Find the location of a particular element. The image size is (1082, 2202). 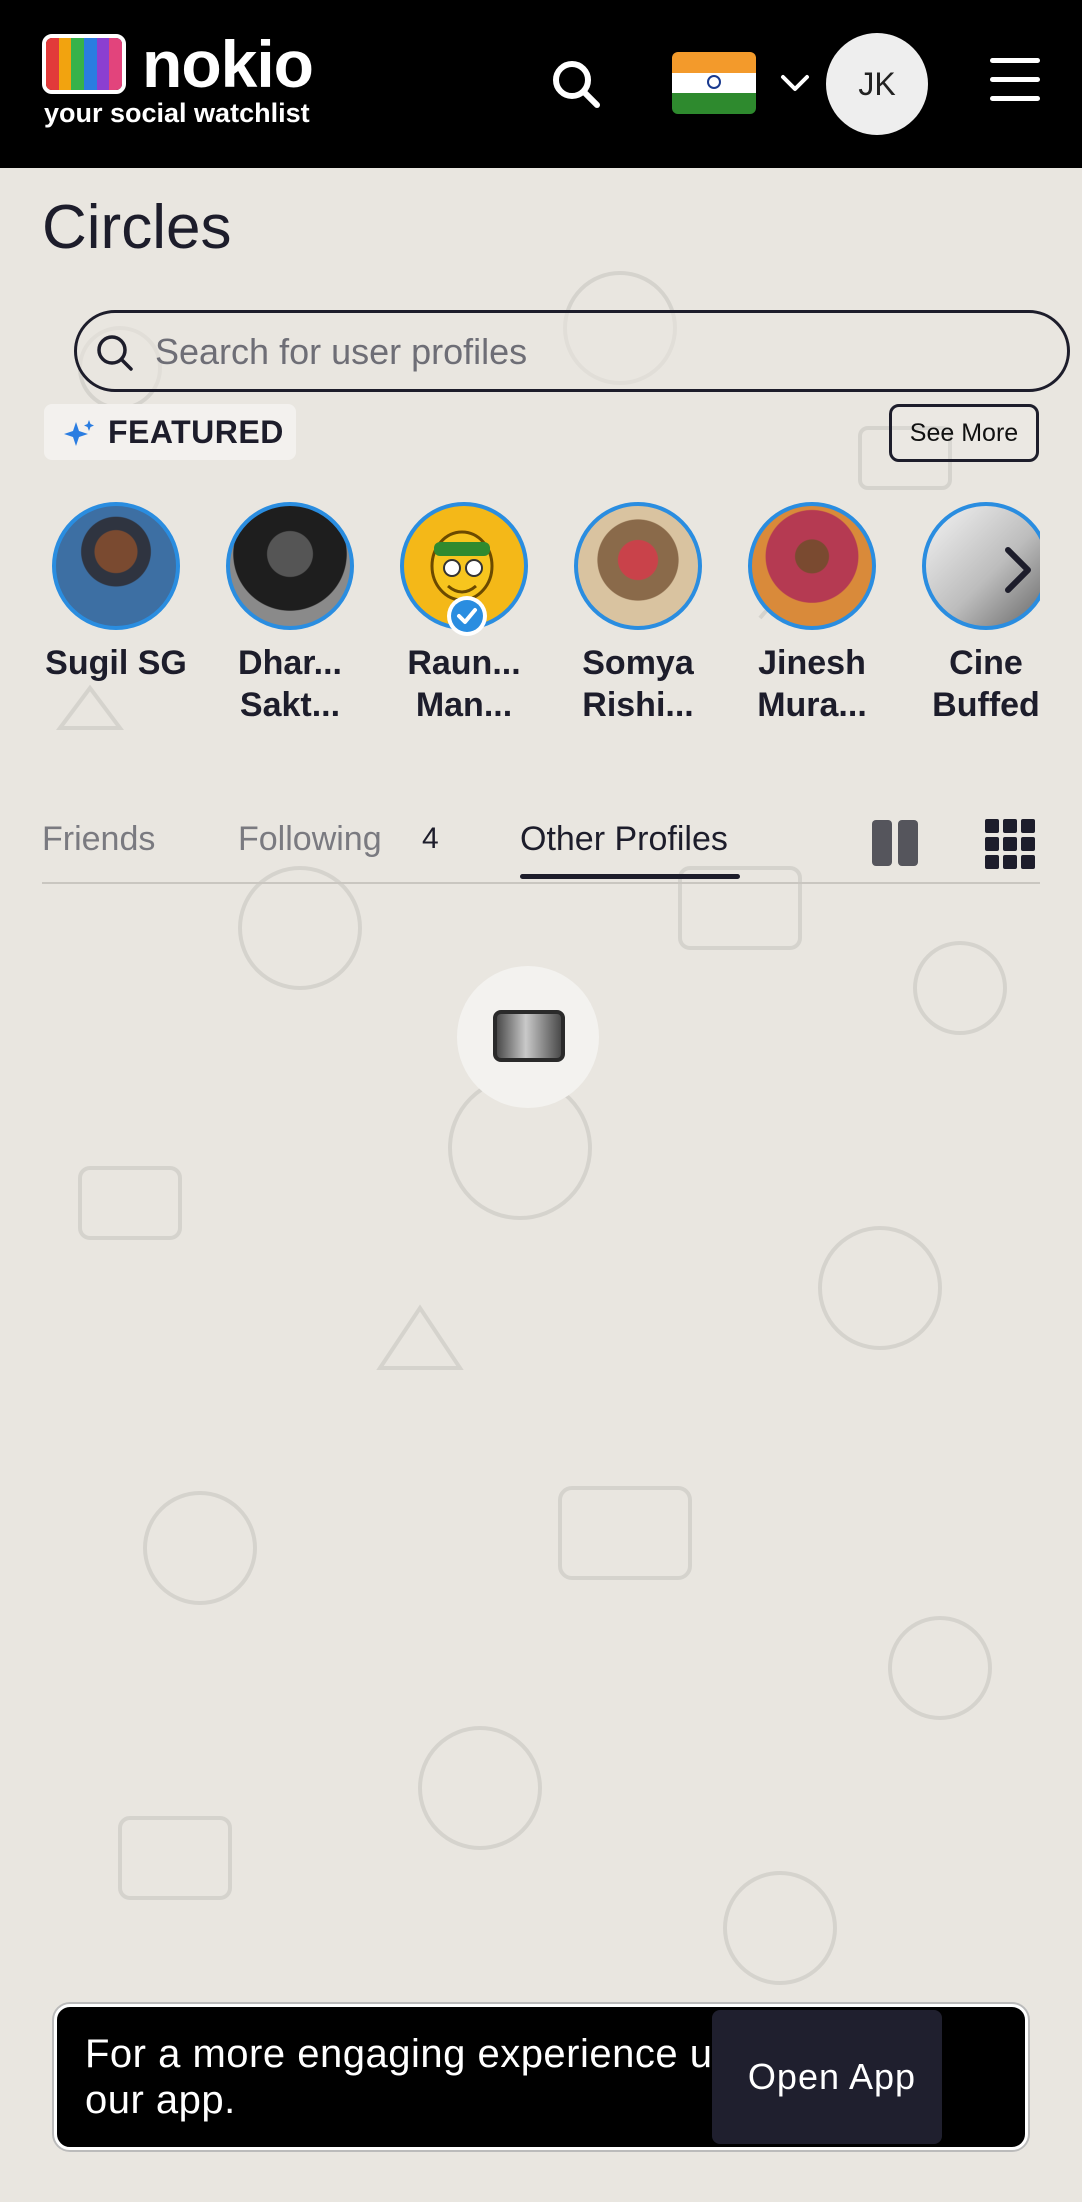

featured-profile: Cine Buffed is located at coordinates (973, 614).